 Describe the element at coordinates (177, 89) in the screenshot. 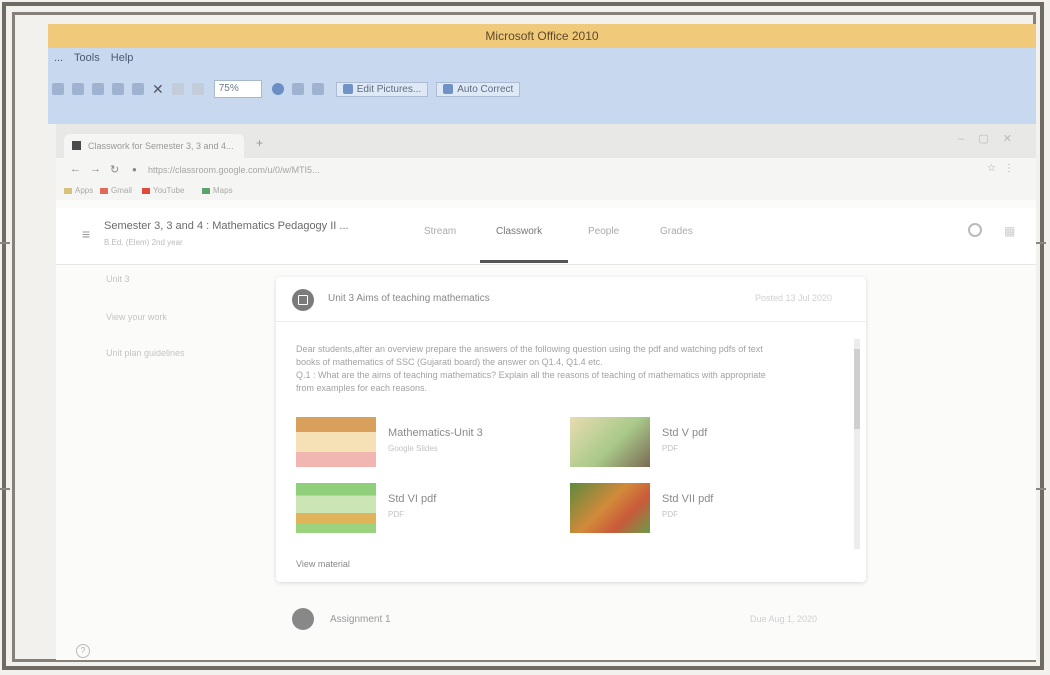

I see `undo-icon` at that location.